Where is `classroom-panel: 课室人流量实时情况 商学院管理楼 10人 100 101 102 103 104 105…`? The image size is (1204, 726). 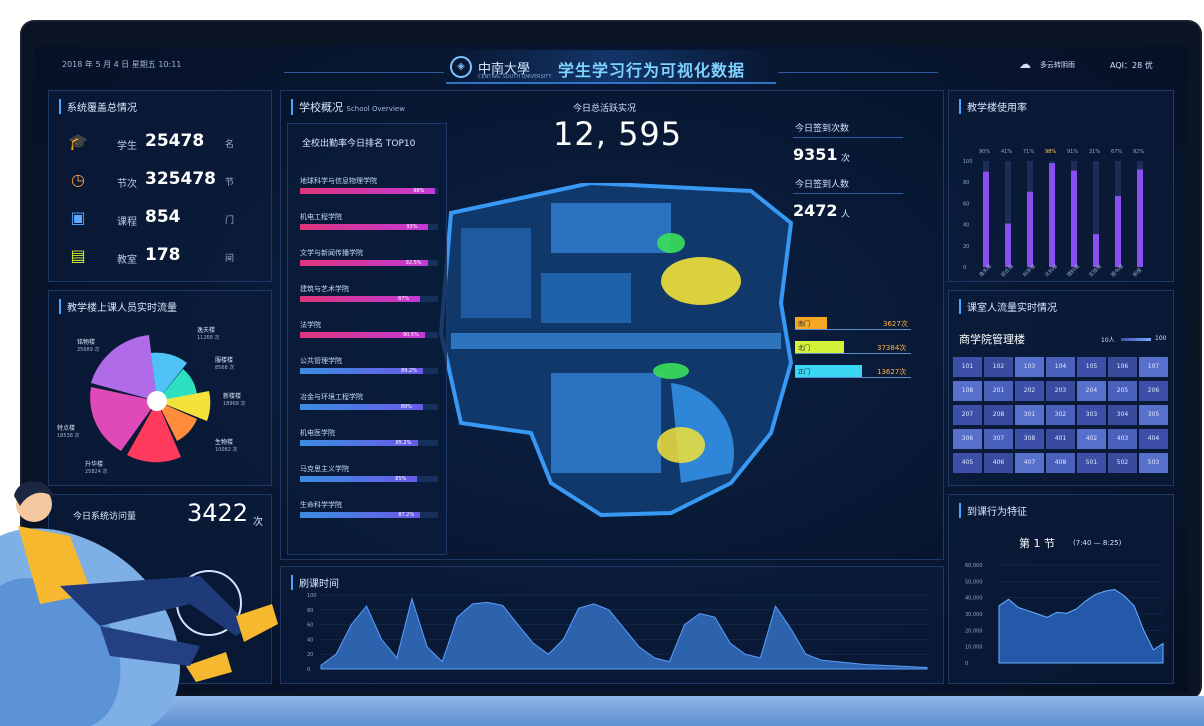 classroom-panel: 课室人流量实时情况 商学院管理楼 10人 100 101 102 103 104 105… is located at coordinates (1061, 388).